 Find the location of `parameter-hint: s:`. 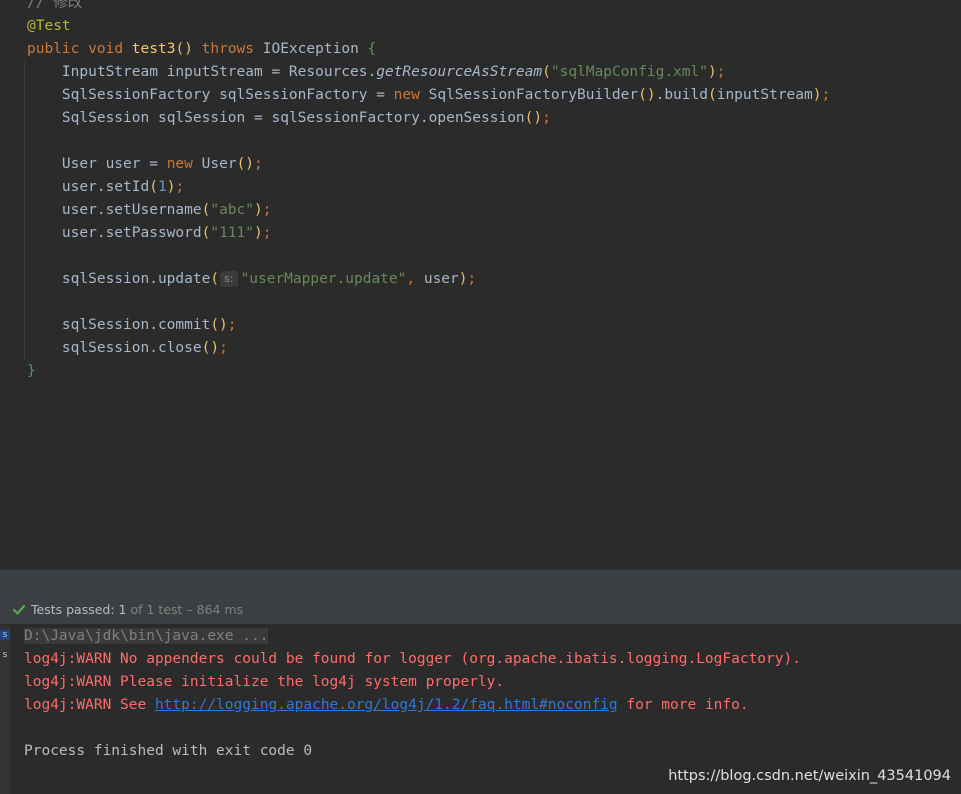

parameter-hint: s: is located at coordinates (229, 279).